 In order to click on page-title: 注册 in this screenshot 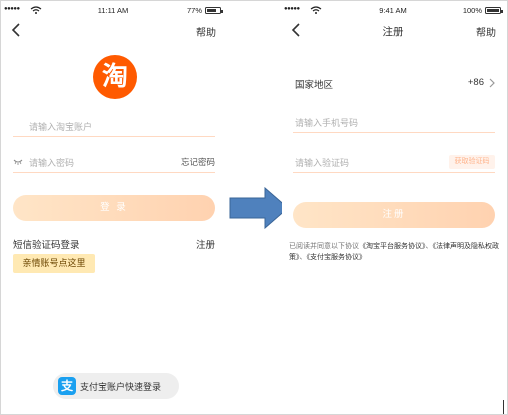, I will do `click(393, 32)`.